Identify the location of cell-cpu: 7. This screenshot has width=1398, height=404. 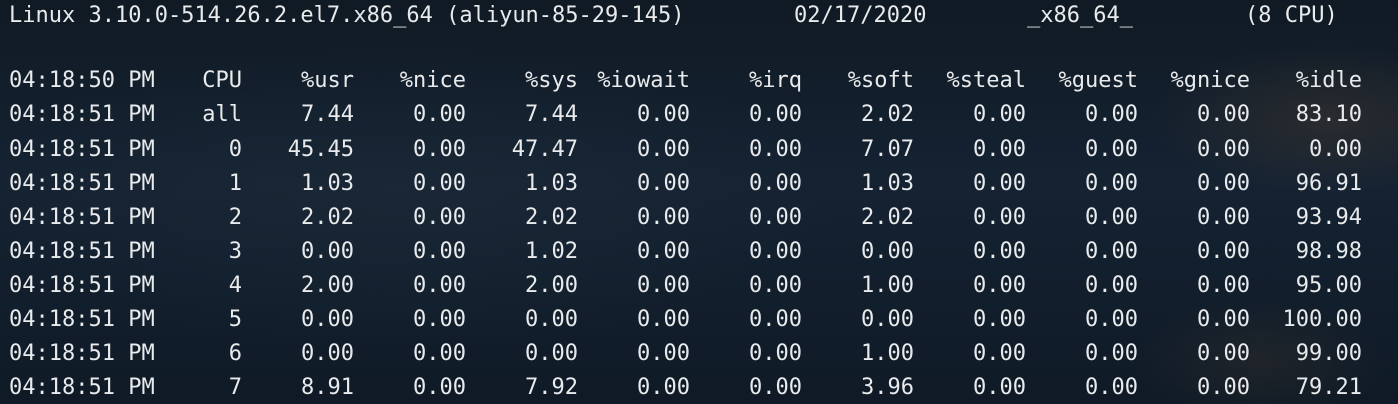
(235, 387).